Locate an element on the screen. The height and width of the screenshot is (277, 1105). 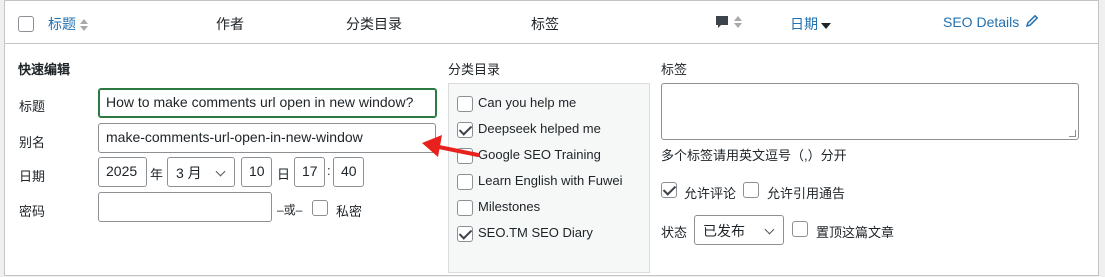
status-select: 已发布 is located at coordinates (739, 230).